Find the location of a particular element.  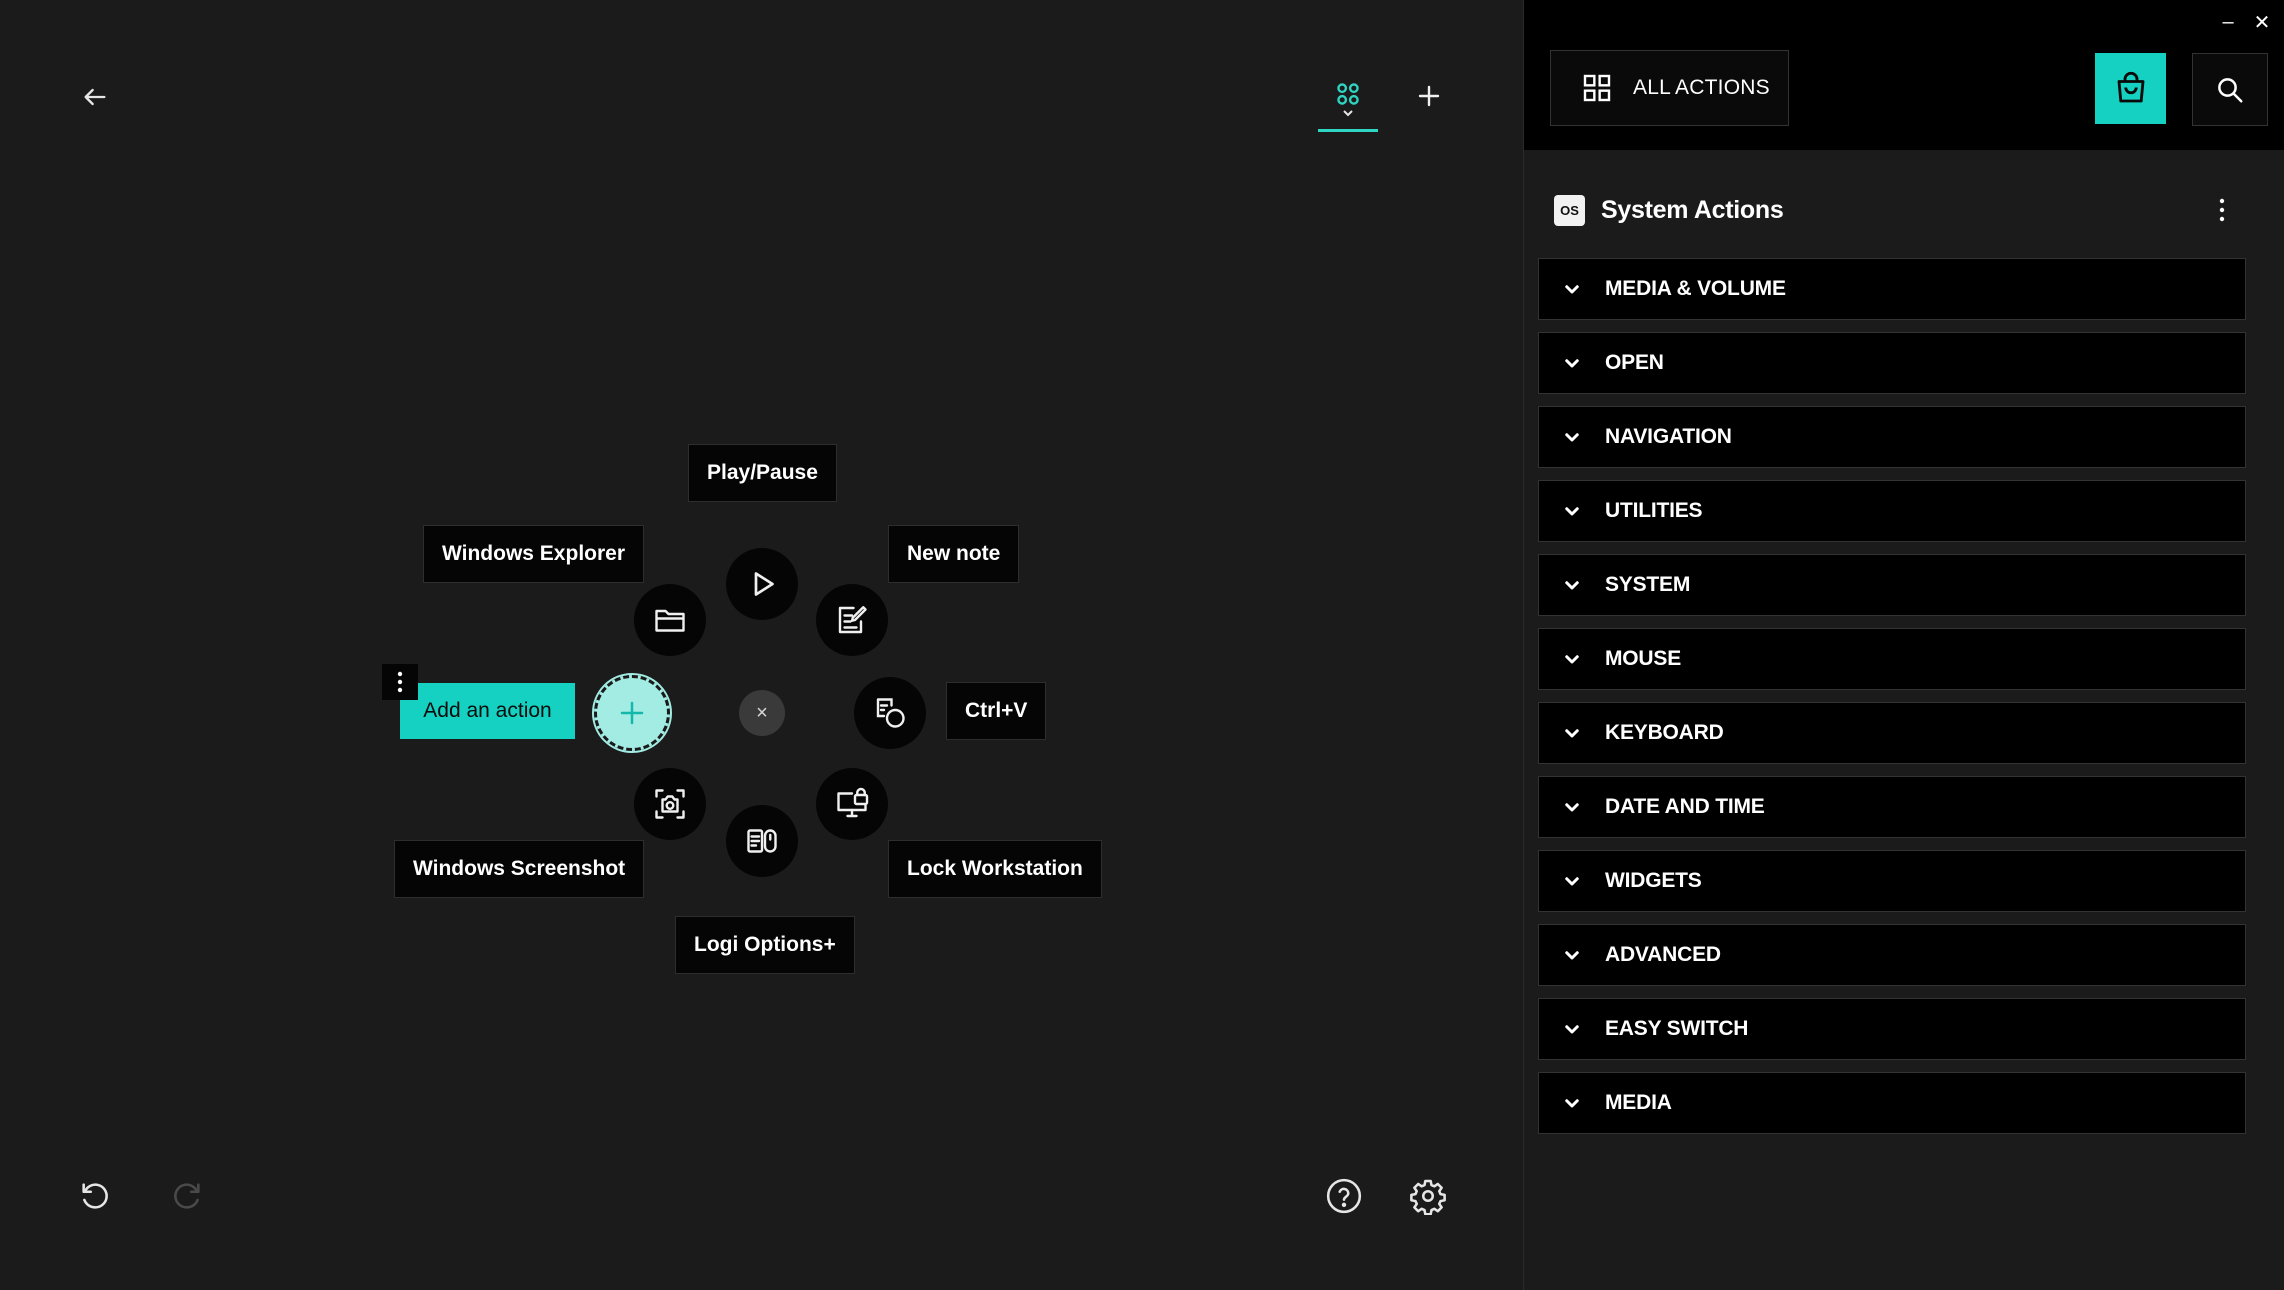

category-media: MEDIA is located at coordinates (1892, 1103).